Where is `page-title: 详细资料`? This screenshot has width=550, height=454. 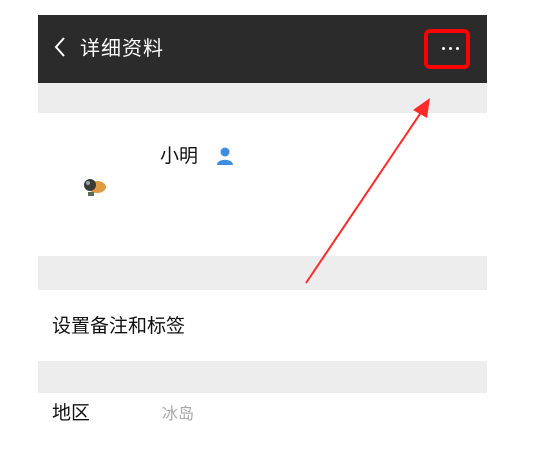
page-title: 详细资料 is located at coordinates (122, 48).